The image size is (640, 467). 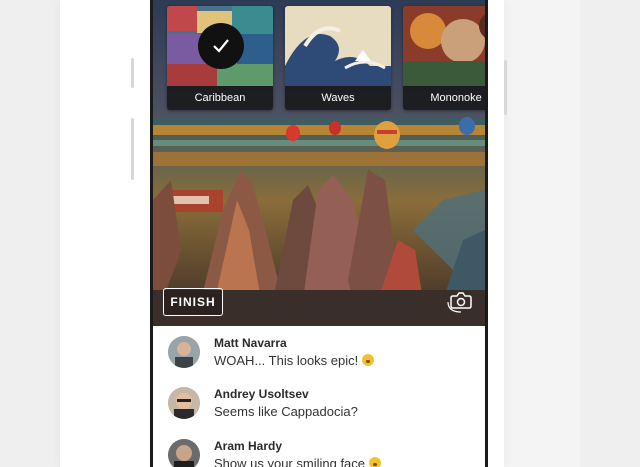 What do you see at coordinates (375, 462) in the screenshot?
I see `smiling-face-icon` at bounding box center [375, 462].